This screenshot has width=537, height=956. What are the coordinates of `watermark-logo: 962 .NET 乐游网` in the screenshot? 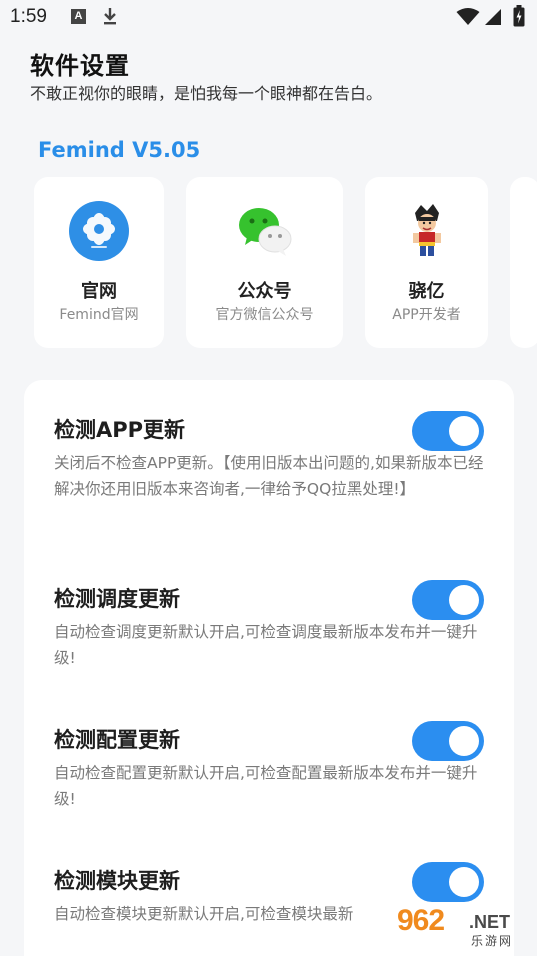 It's located at (465, 928).